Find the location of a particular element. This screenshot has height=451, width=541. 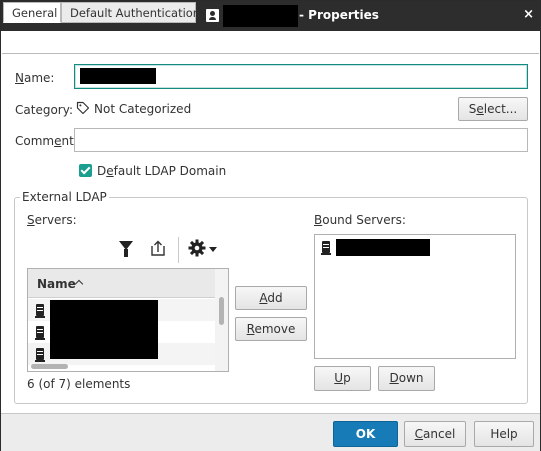

tab-general: General is located at coordinates (32, 12).